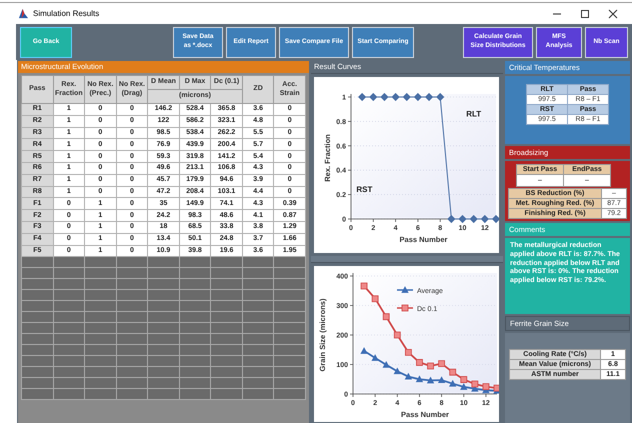  What do you see at coordinates (23, 13) in the screenshot?
I see `app-logo-icon` at bounding box center [23, 13].